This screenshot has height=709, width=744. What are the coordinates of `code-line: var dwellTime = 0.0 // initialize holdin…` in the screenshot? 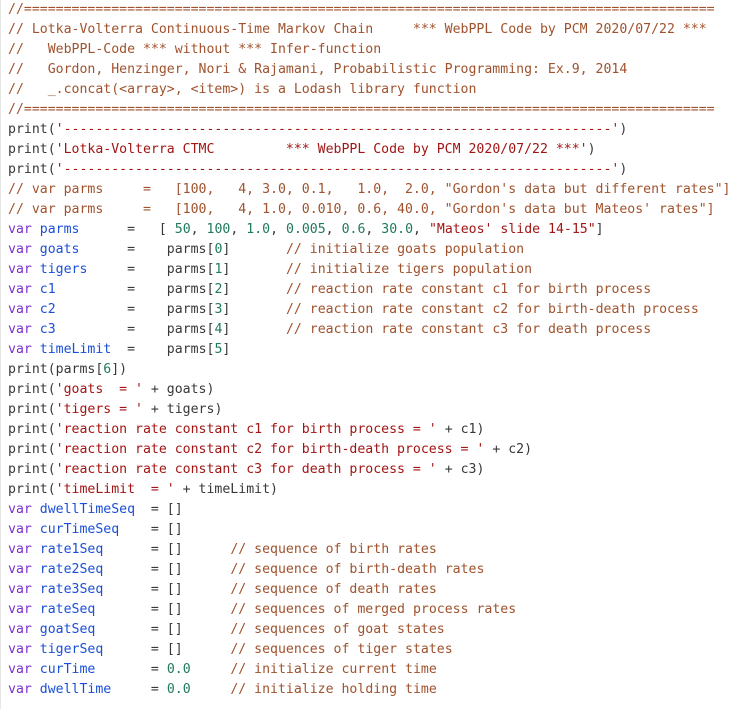 It's located at (376, 690).